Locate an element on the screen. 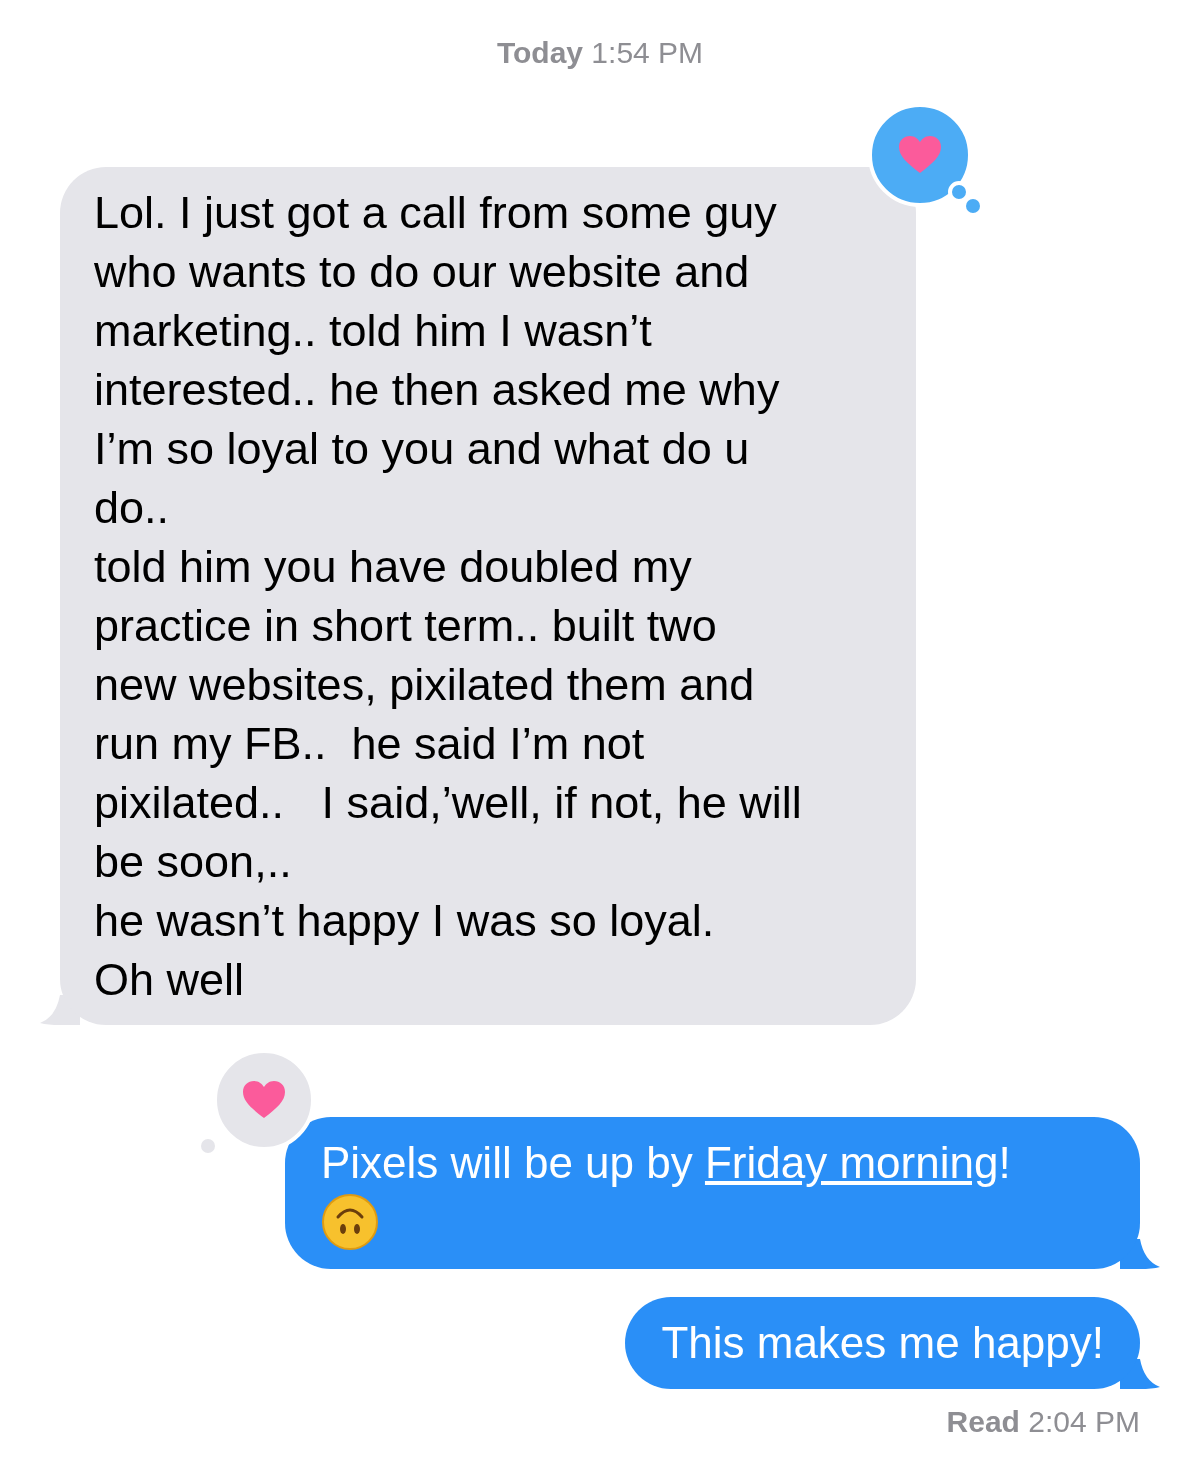  read-receipt: Read 2:04 PM is located at coordinates (1043, 1422).